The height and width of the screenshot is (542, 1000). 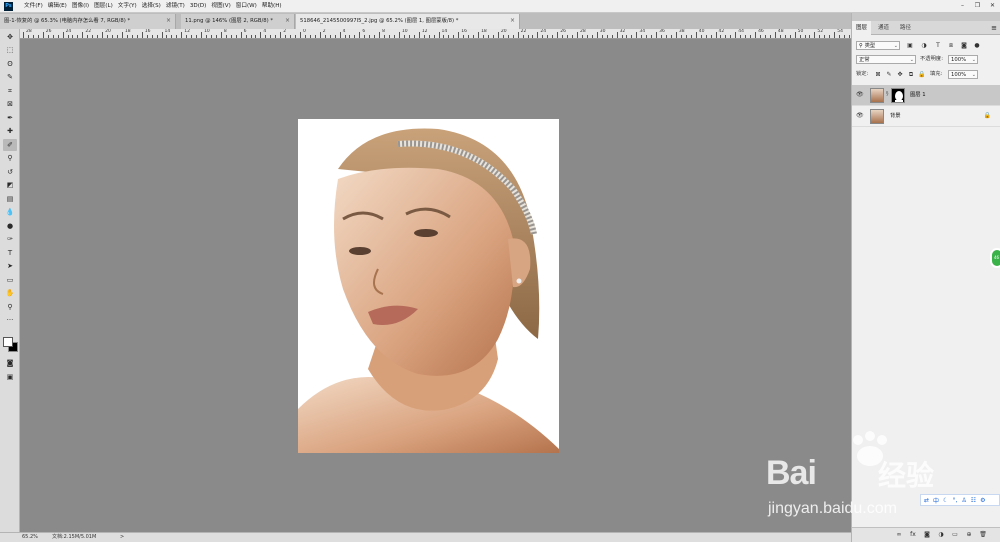 I want to click on menu-edit: 编辑(E), so click(x=57, y=6).